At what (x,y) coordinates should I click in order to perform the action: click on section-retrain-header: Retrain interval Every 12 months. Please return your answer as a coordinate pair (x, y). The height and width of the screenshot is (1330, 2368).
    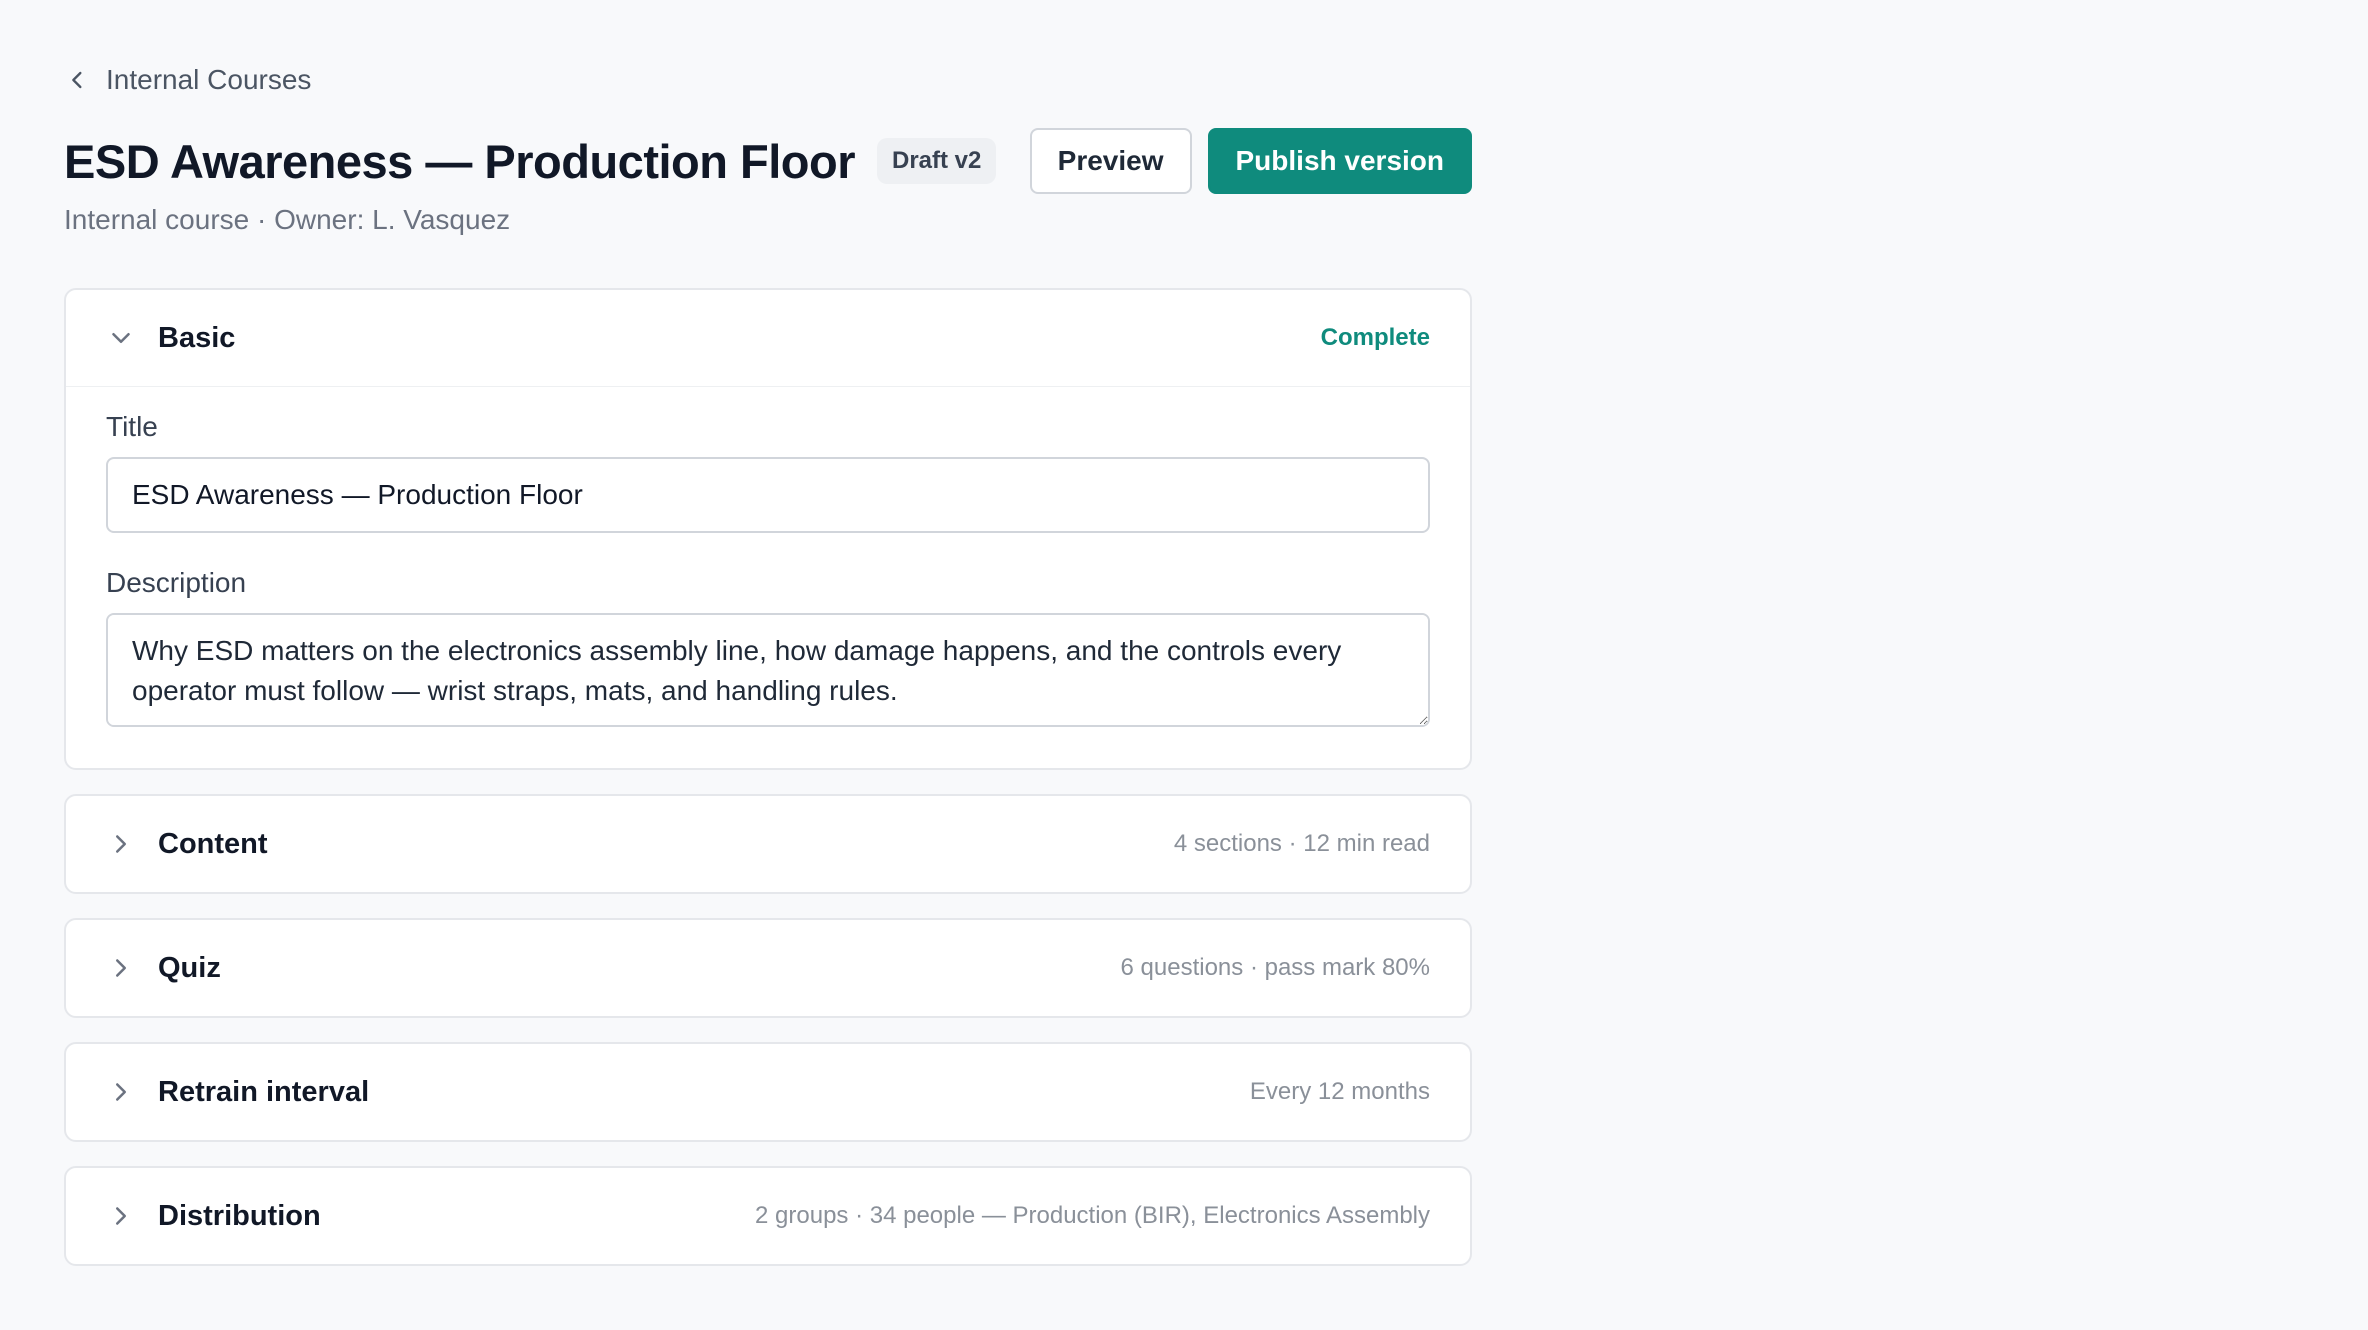
    Looking at the image, I should click on (768, 1092).